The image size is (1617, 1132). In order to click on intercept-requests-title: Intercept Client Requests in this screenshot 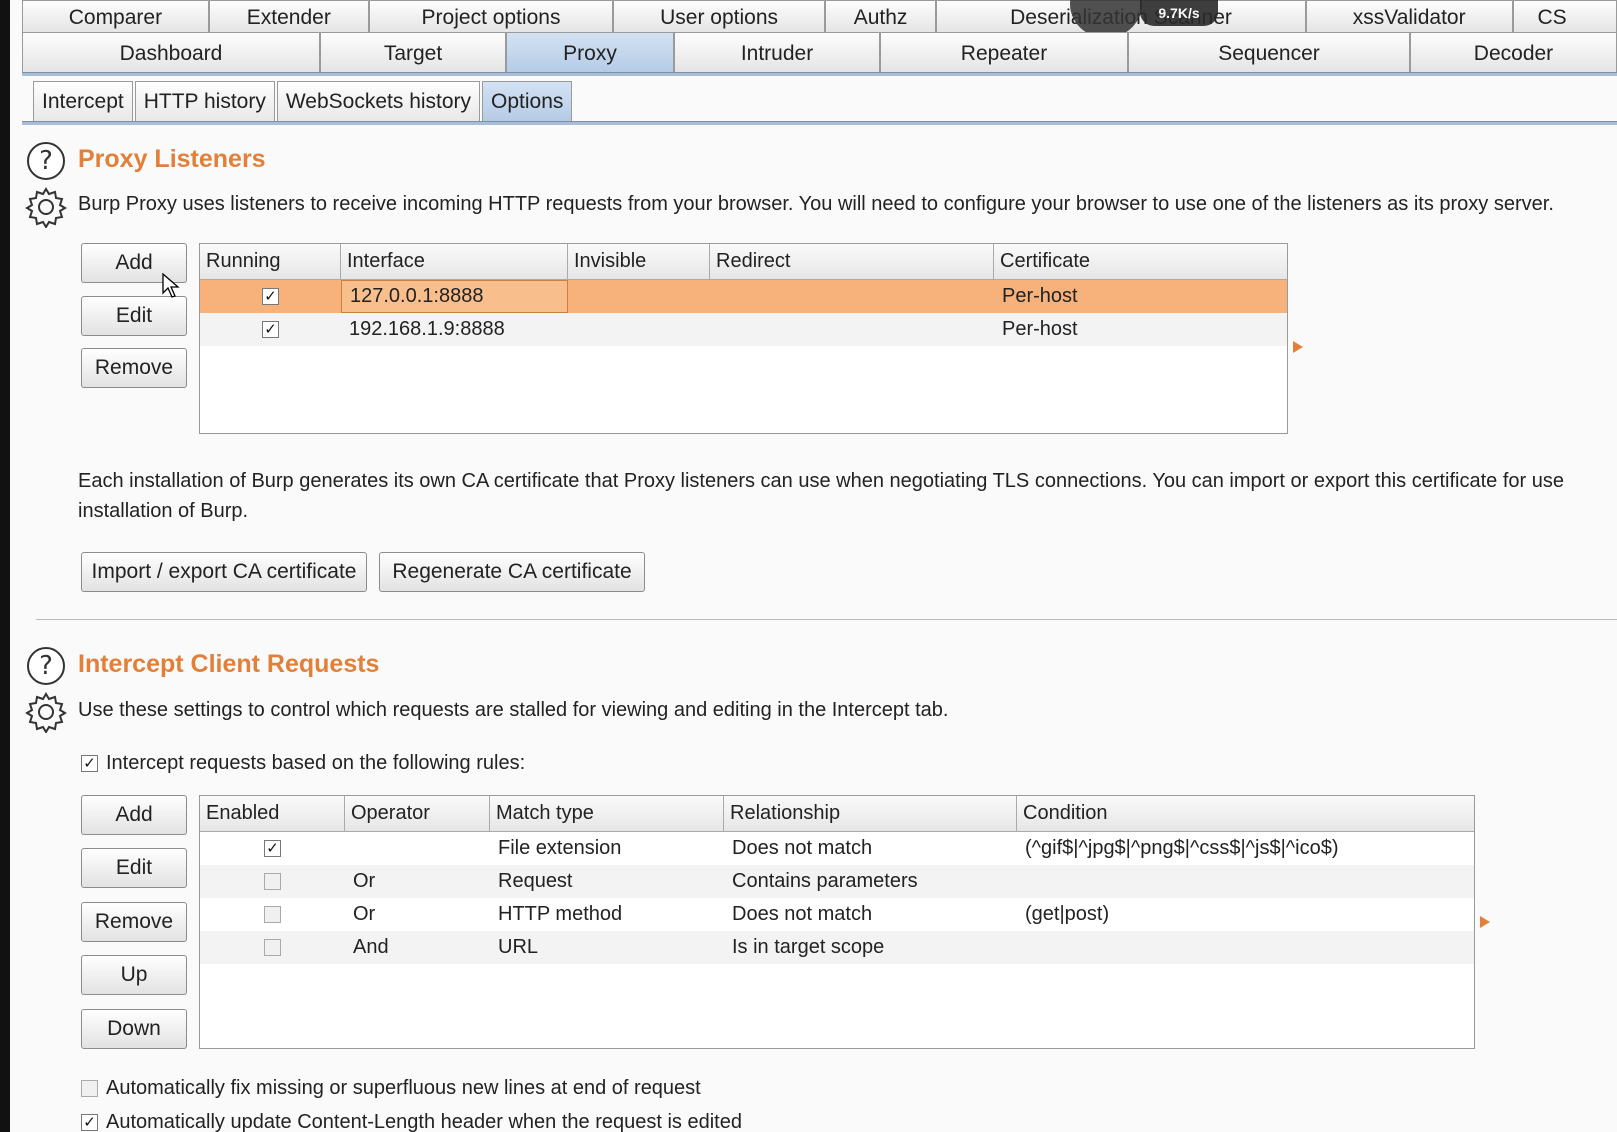, I will do `click(229, 664)`.